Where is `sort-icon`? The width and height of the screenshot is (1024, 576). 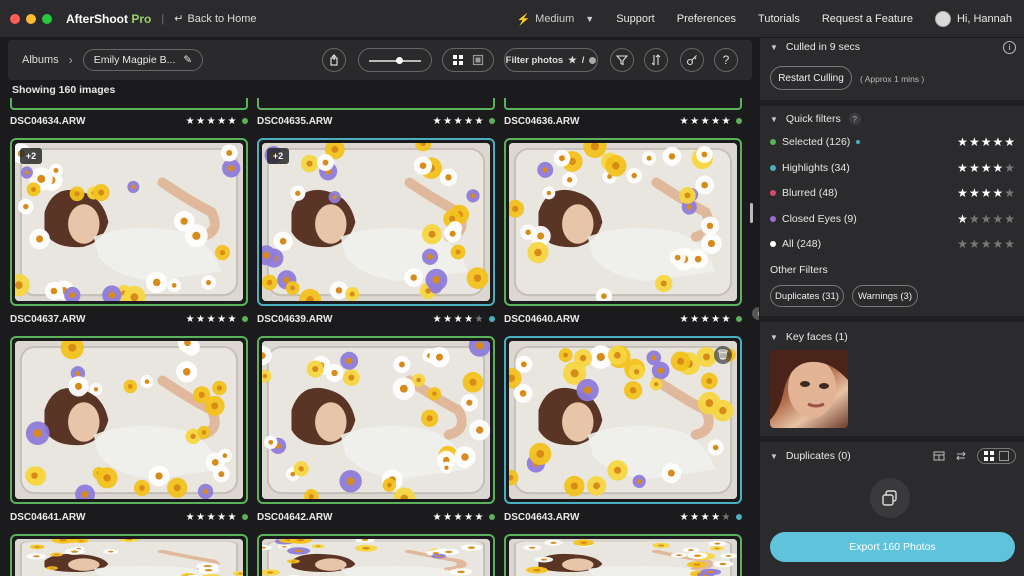 sort-icon is located at coordinates (656, 60).